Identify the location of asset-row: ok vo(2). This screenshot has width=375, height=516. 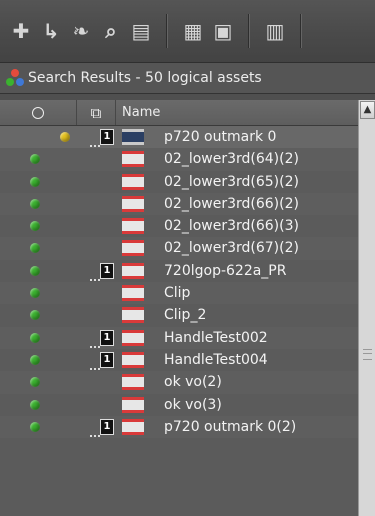
(179, 382).